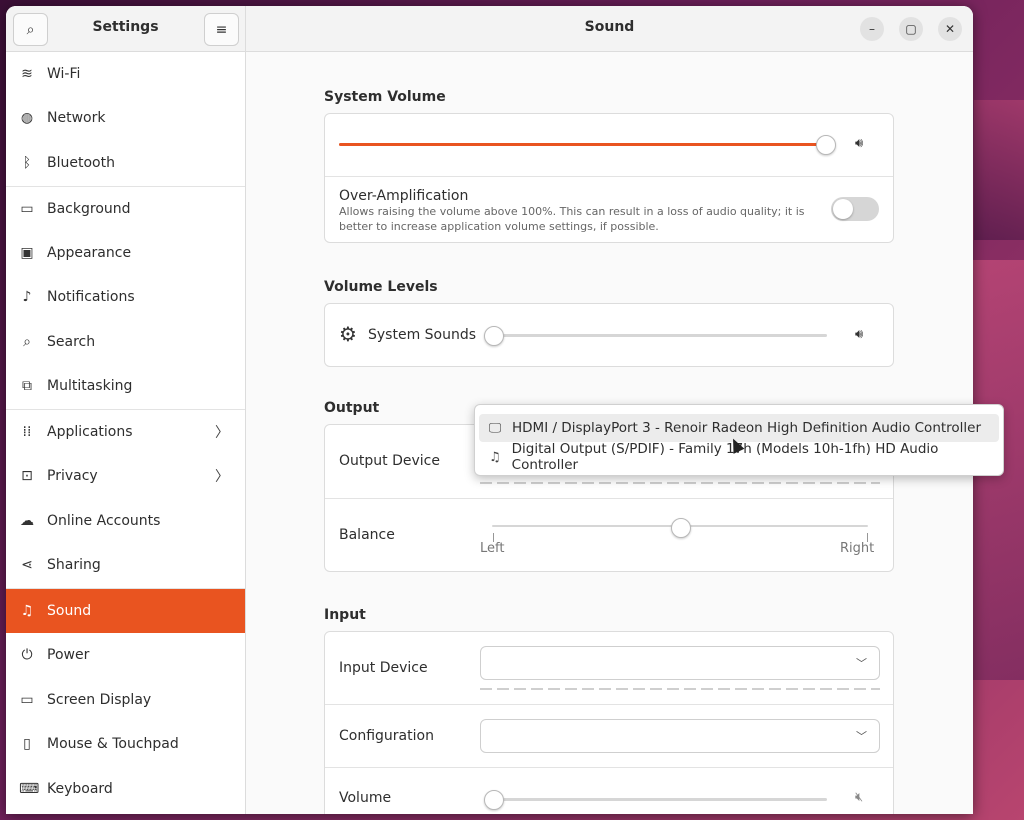 This screenshot has width=1024, height=820. What do you see at coordinates (27, 342) in the screenshot?
I see `search-icon: ⌕` at bounding box center [27, 342].